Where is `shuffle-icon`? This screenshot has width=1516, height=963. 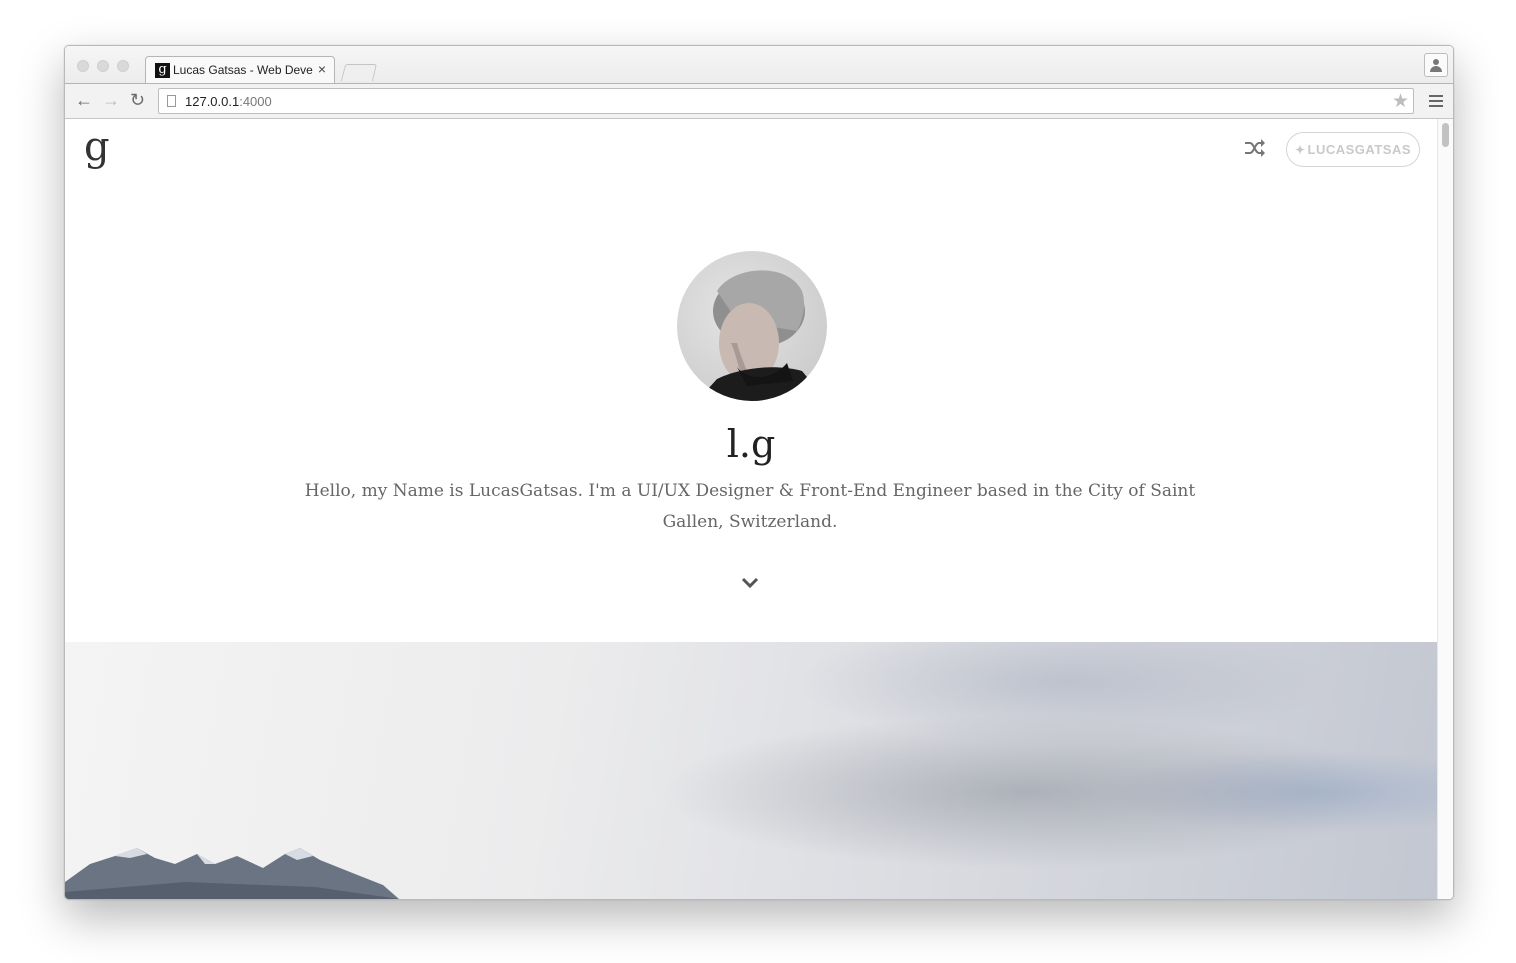 shuffle-icon is located at coordinates (1255, 148).